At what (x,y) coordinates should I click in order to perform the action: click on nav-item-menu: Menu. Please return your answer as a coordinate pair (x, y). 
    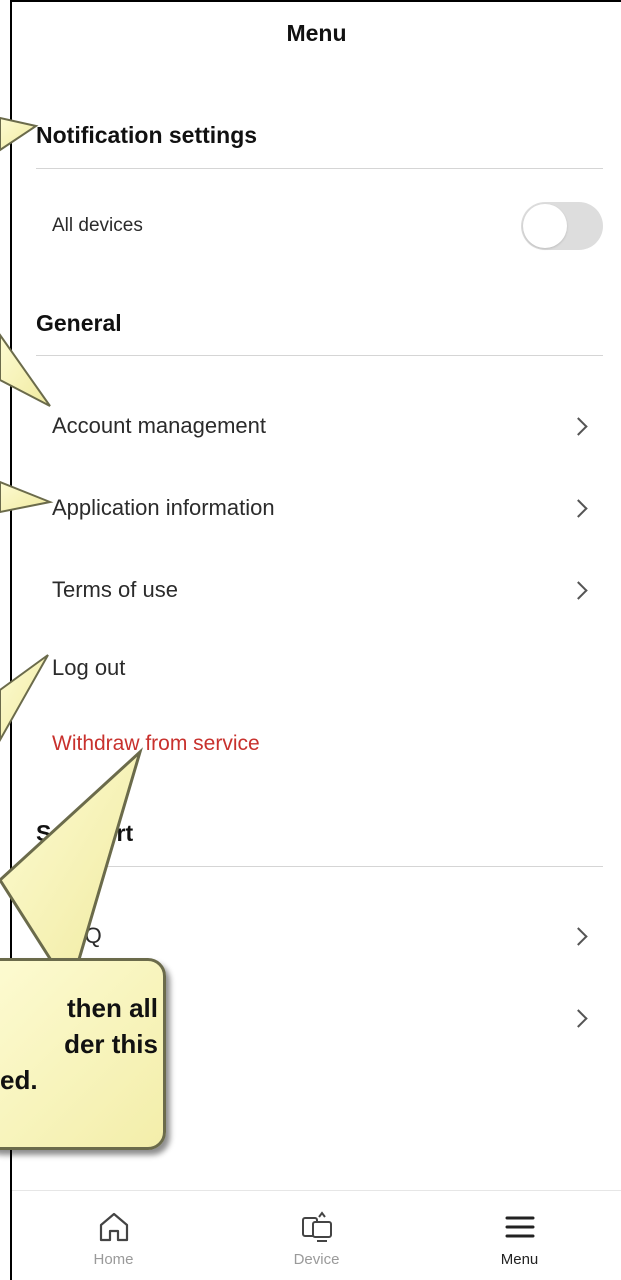
    Looking at the image, I should click on (519, 1235).